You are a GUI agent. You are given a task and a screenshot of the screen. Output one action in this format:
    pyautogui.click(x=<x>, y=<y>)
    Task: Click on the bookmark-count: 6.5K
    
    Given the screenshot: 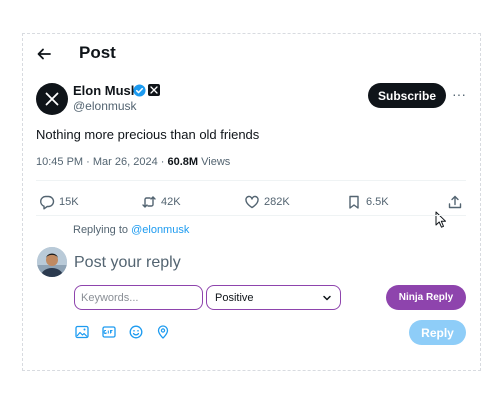 What is the action you would take?
    pyautogui.click(x=377, y=202)
    